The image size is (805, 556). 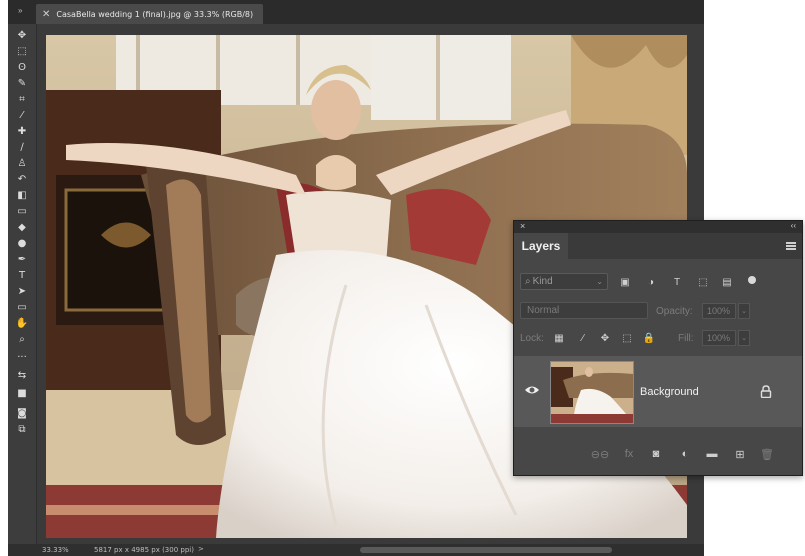 I want to click on quick-mask-icon: ◙, so click(x=22, y=413).